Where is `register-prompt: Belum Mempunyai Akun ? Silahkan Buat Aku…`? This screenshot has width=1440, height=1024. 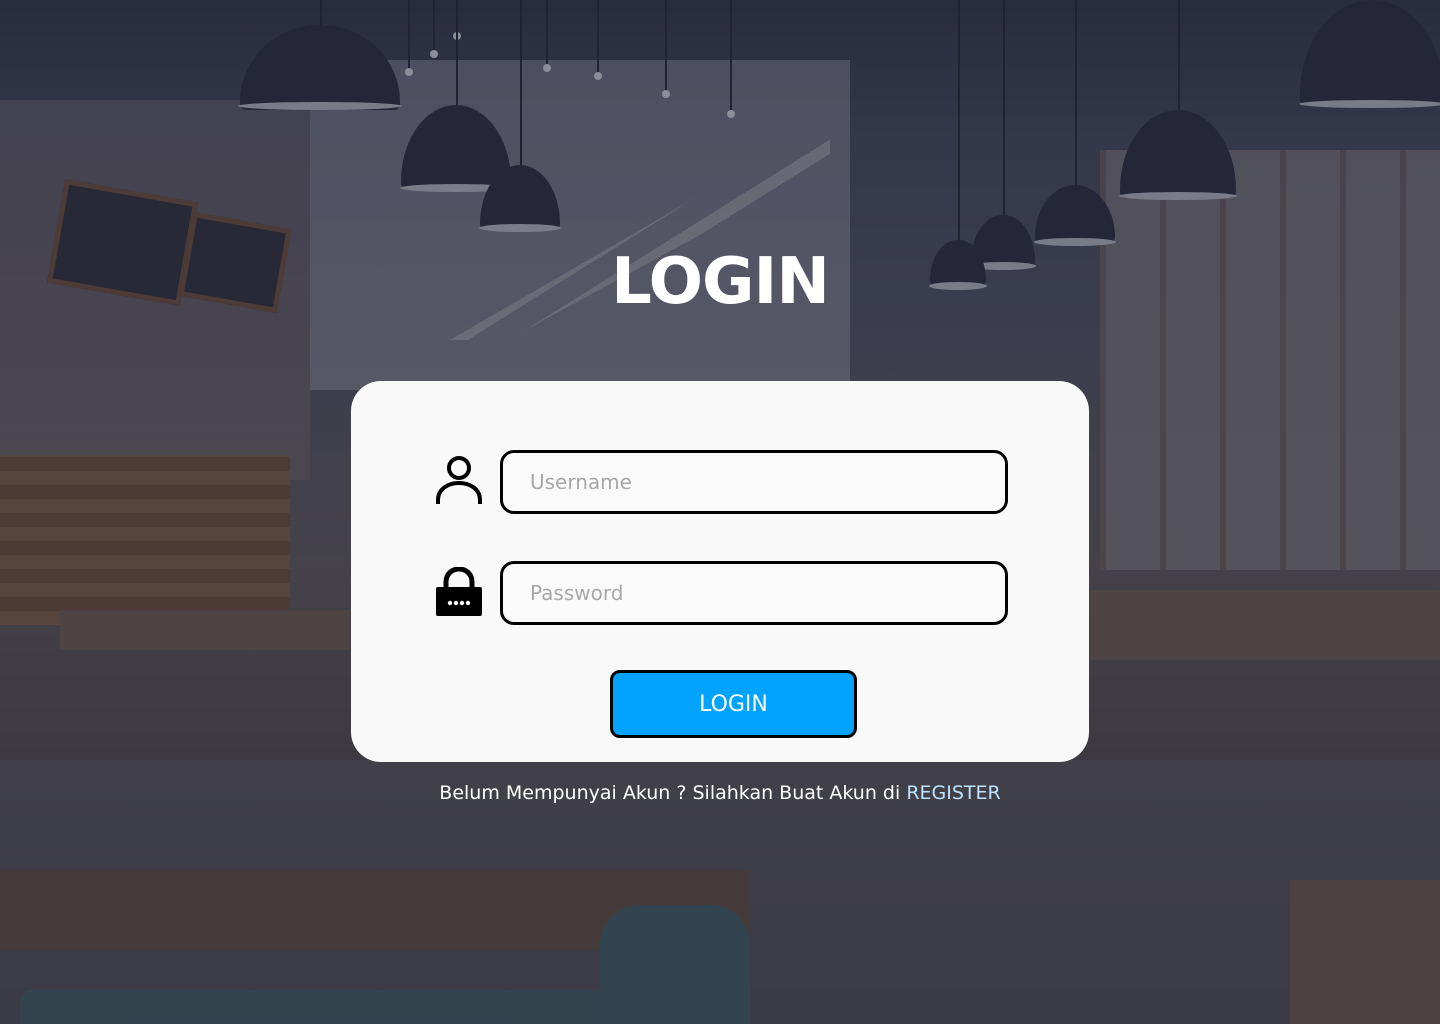
register-prompt: Belum Mempunyai Akun ? Silahkan Buat Aku… is located at coordinates (720, 793).